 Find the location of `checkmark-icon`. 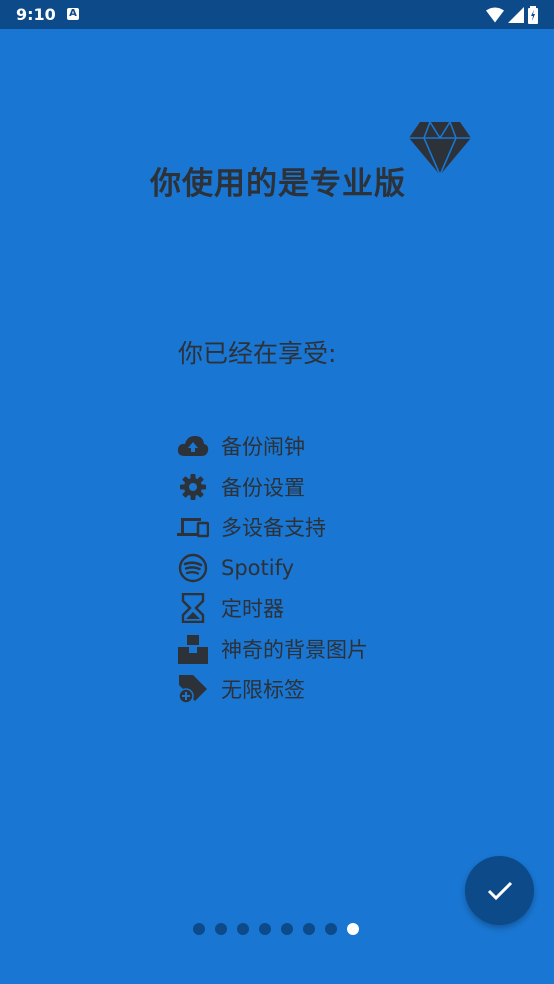

checkmark-icon is located at coordinates (499, 890).